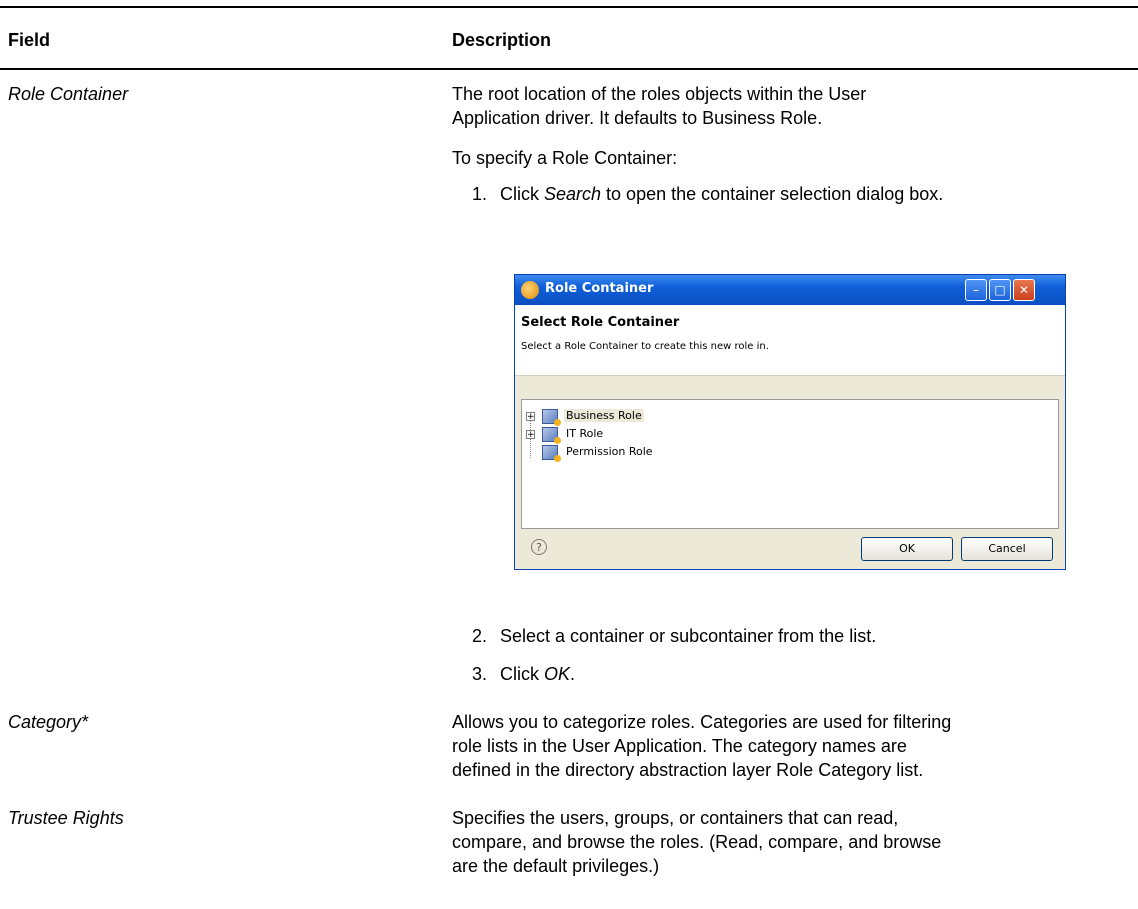  What do you see at coordinates (599, 288) in the screenshot?
I see `dialog-title: Role Container` at bounding box center [599, 288].